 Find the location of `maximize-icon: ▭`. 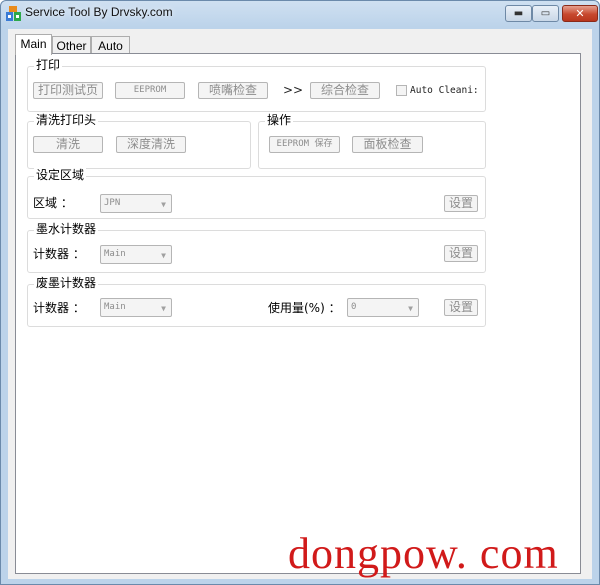

maximize-icon: ▭ is located at coordinates (545, 13).